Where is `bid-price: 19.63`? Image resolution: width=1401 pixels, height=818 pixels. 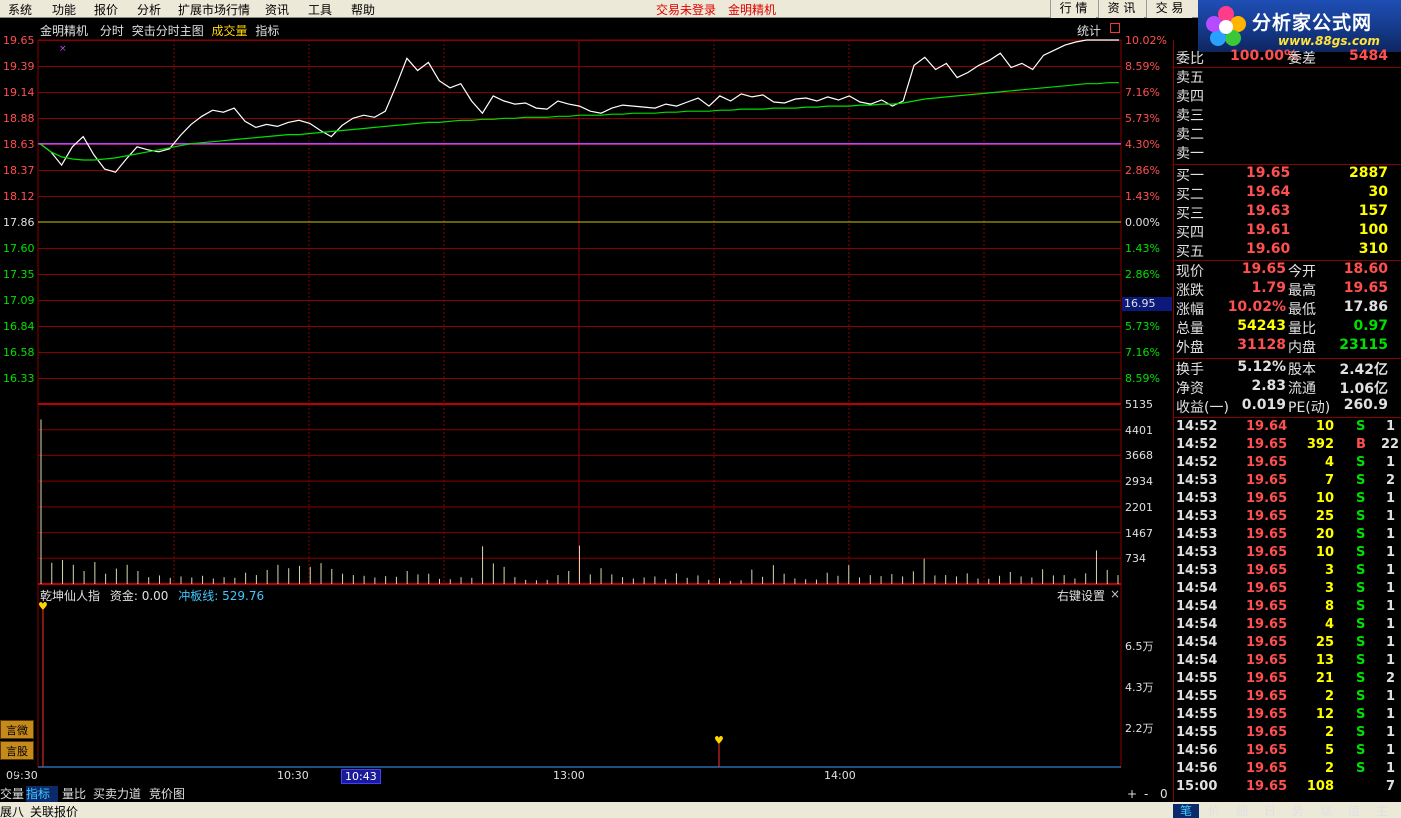
bid-price: 19.63 is located at coordinates (1268, 211).